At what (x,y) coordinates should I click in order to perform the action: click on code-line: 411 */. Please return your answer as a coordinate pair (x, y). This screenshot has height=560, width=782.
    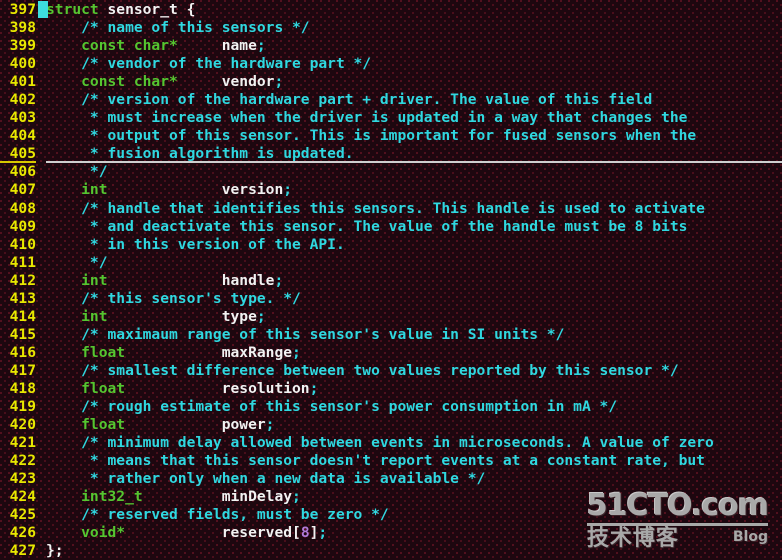
    Looking at the image, I should click on (391, 263).